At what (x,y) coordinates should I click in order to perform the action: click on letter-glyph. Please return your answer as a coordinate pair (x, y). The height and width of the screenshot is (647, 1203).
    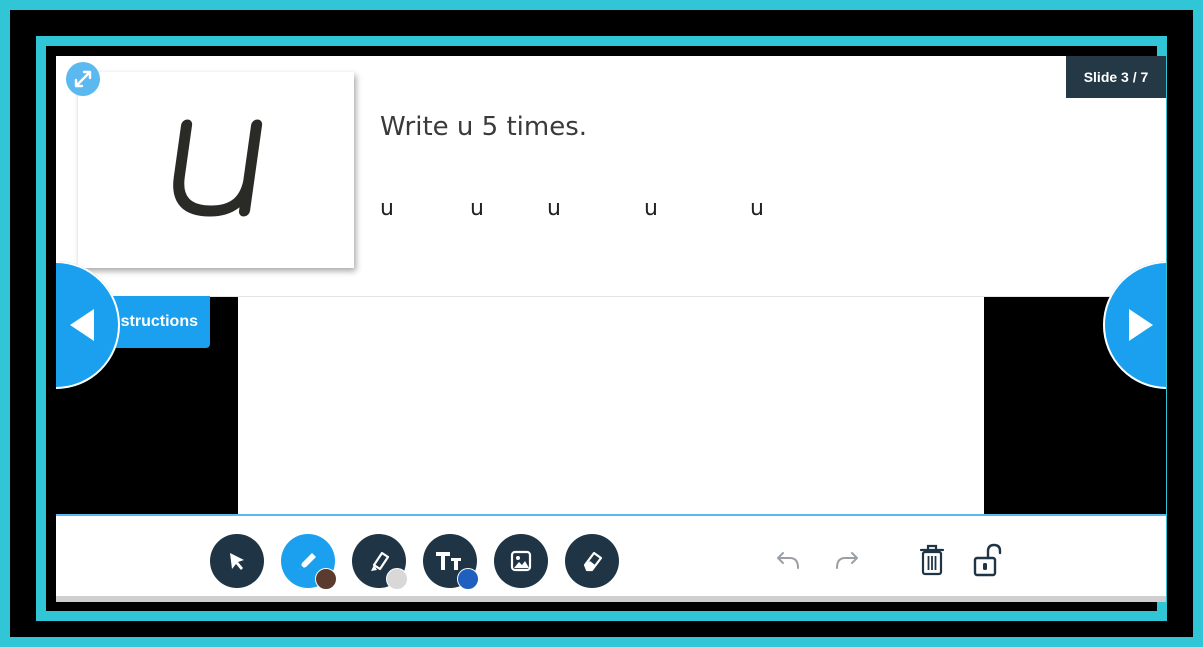
    Looking at the image, I should click on (216, 170).